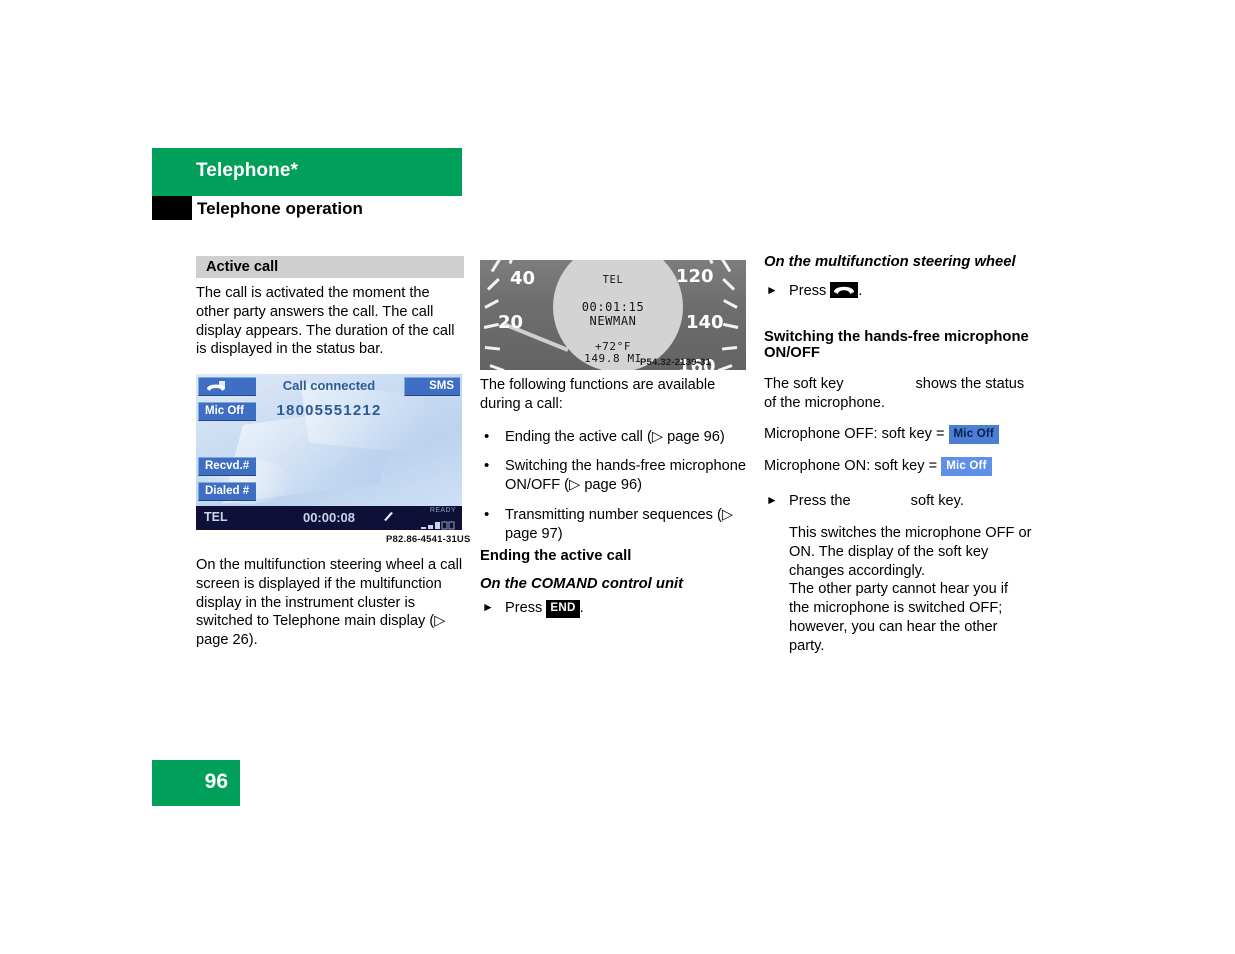 This screenshot has height=954, width=1235. What do you see at coordinates (582, 584) in the screenshot?
I see `comand-unit-subheading: On the COMAND control unit` at bounding box center [582, 584].